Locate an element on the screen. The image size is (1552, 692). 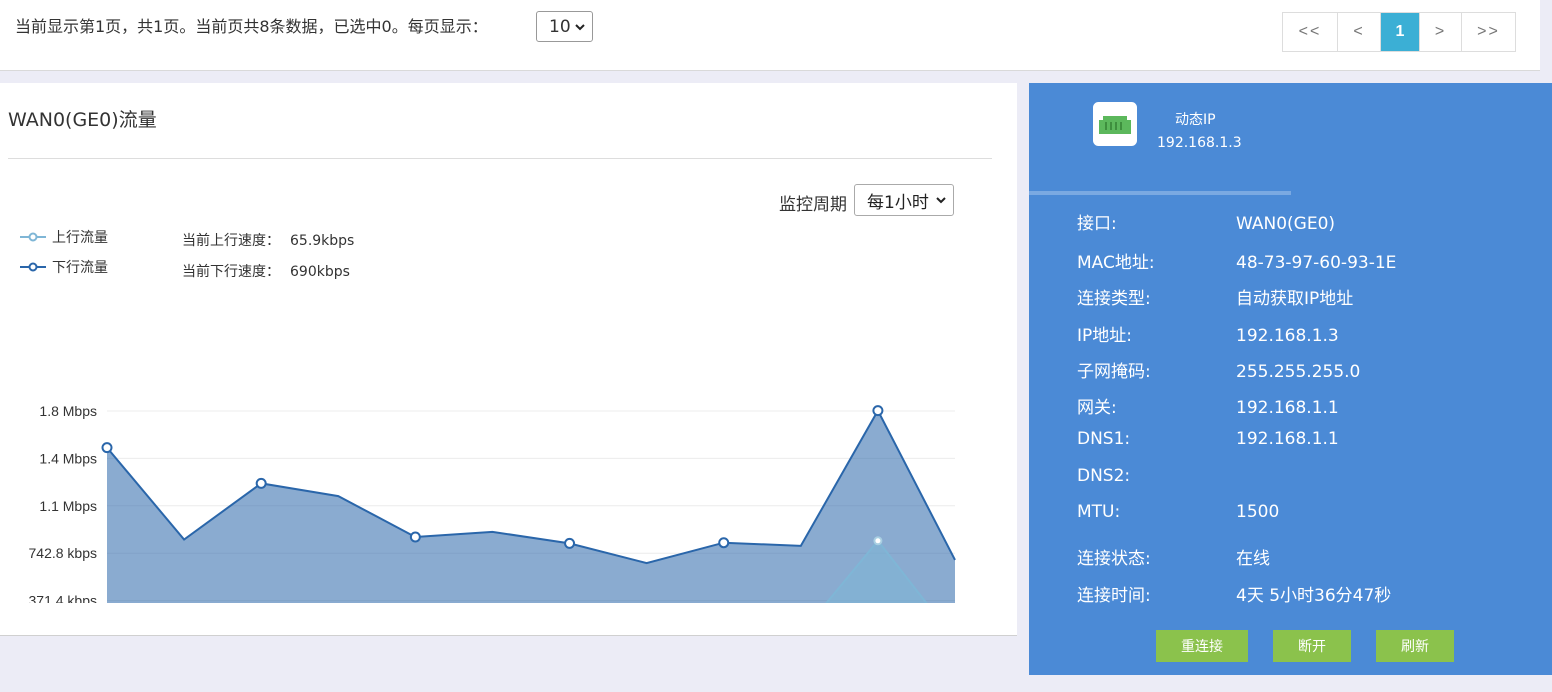
download-speed: 当前下行速度： 690kbps is located at coordinates (266, 271).